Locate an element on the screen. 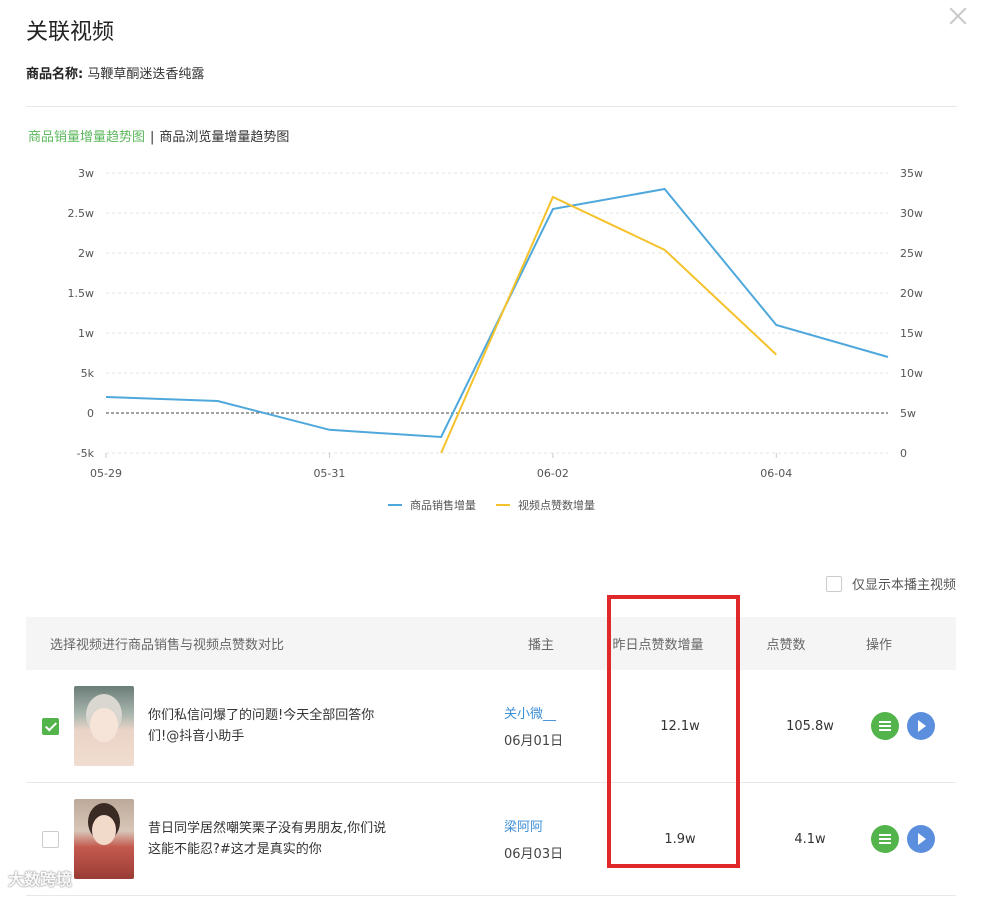 This screenshot has width=985, height=897. watermark-logo: 大数跨境 is located at coordinates (40, 879).